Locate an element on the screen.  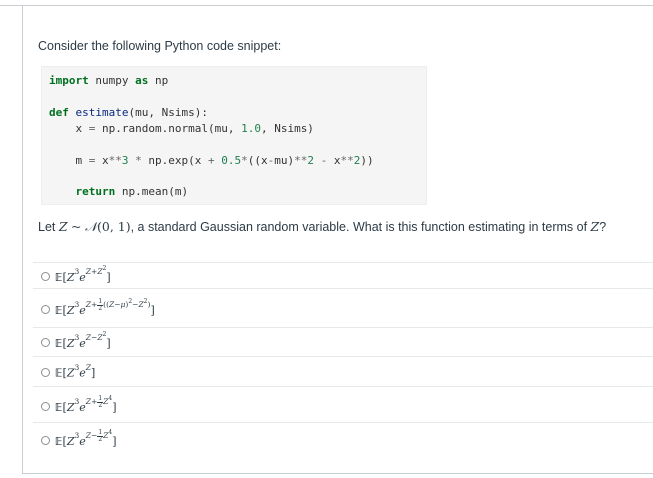
answer-expression: 𝔼[Z3eZ−Z2] is located at coordinates (83, 340).